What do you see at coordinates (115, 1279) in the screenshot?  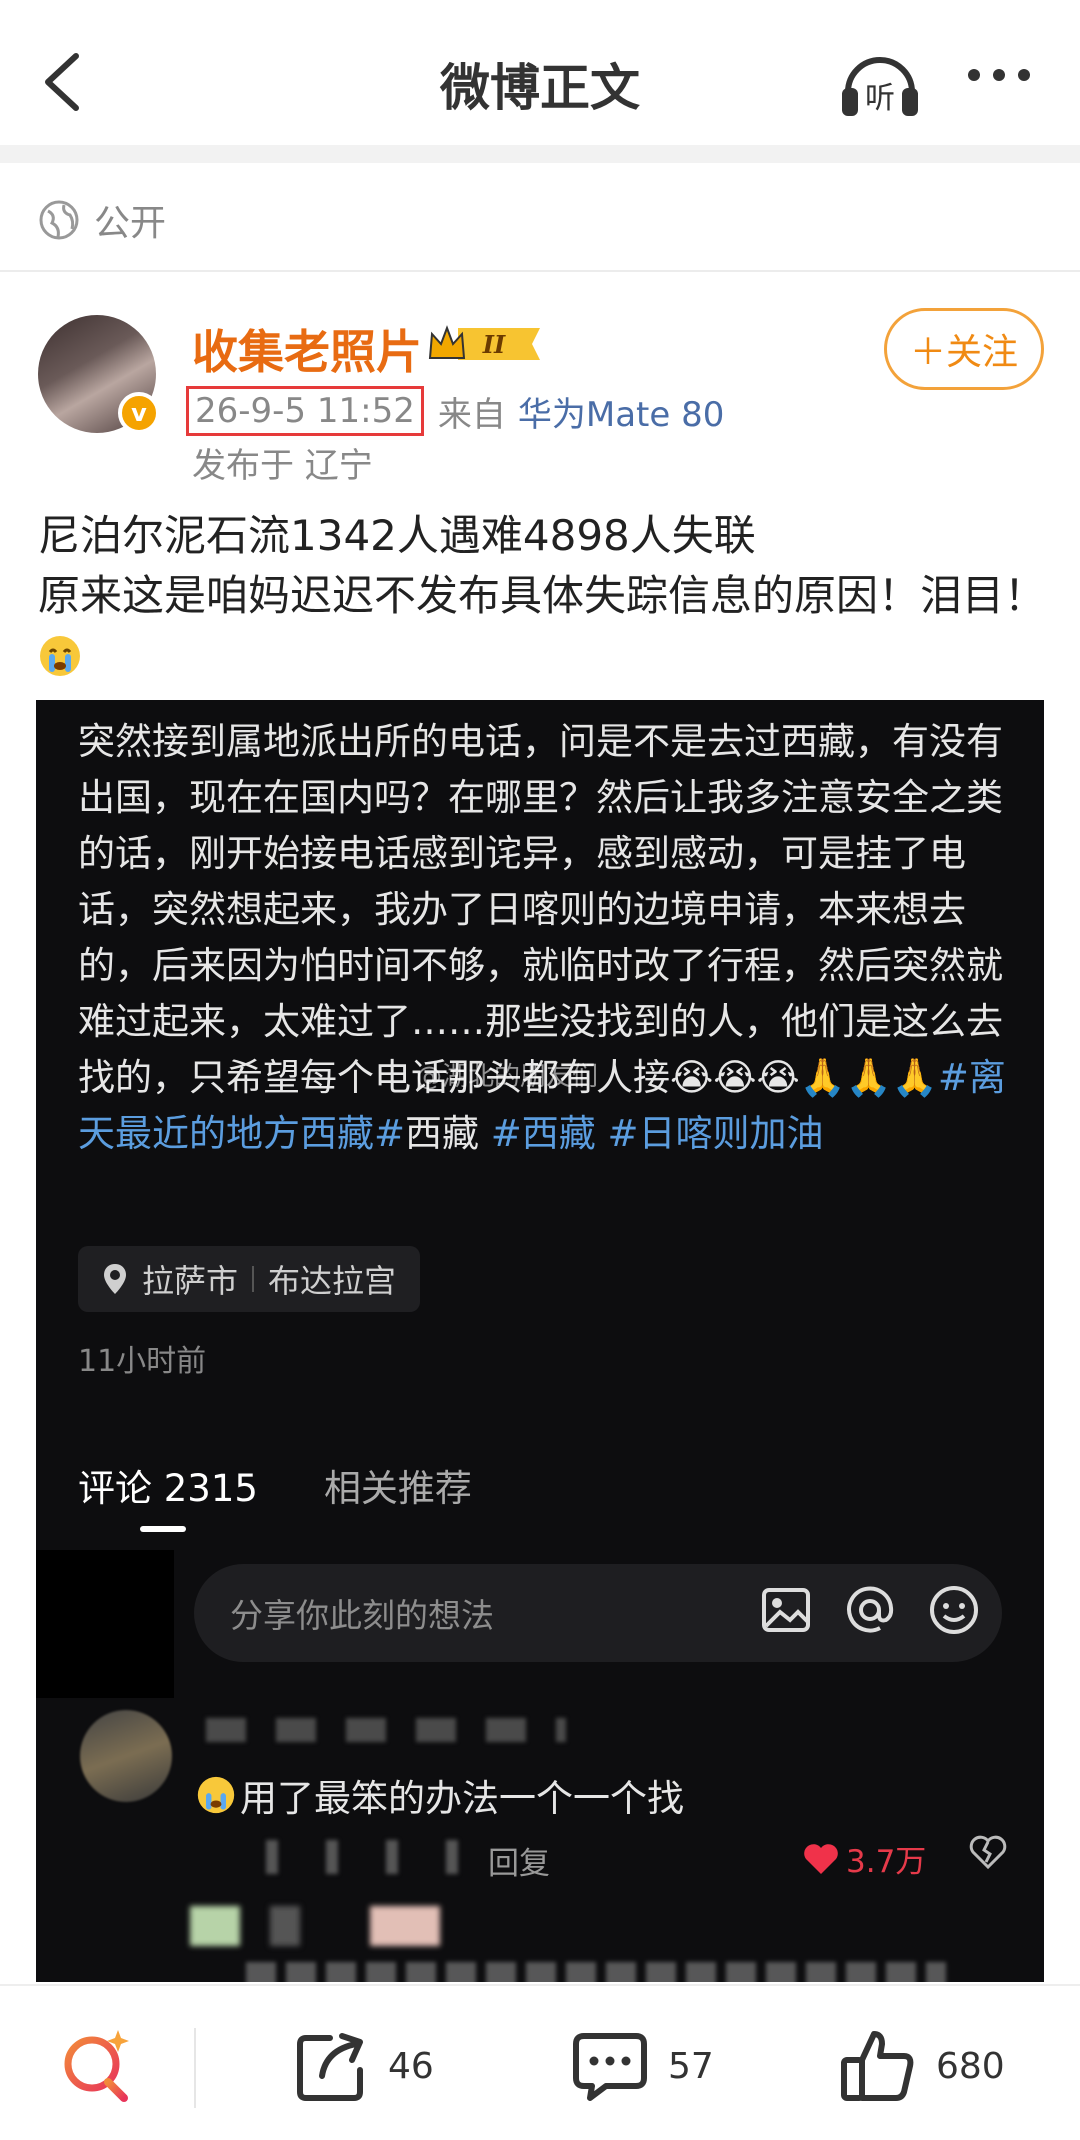 I see `location-pin-icon` at bounding box center [115, 1279].